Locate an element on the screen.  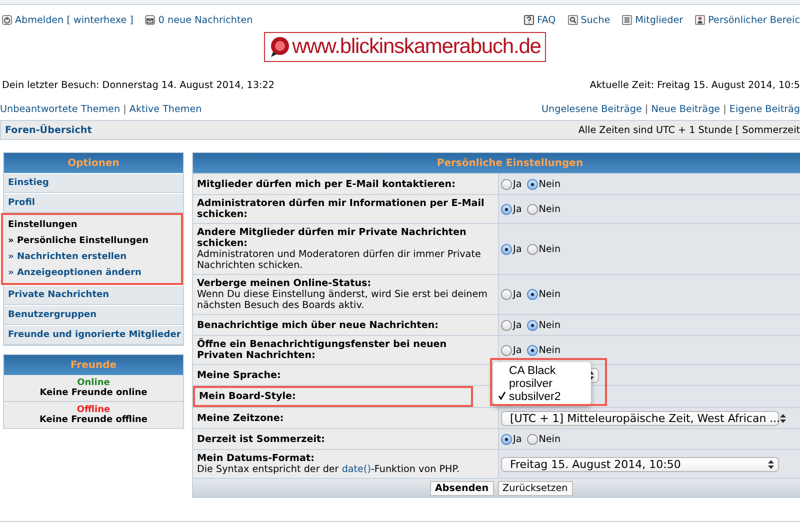
setting-label: Meine Zeitzone: is located at coordinates (241, 418).